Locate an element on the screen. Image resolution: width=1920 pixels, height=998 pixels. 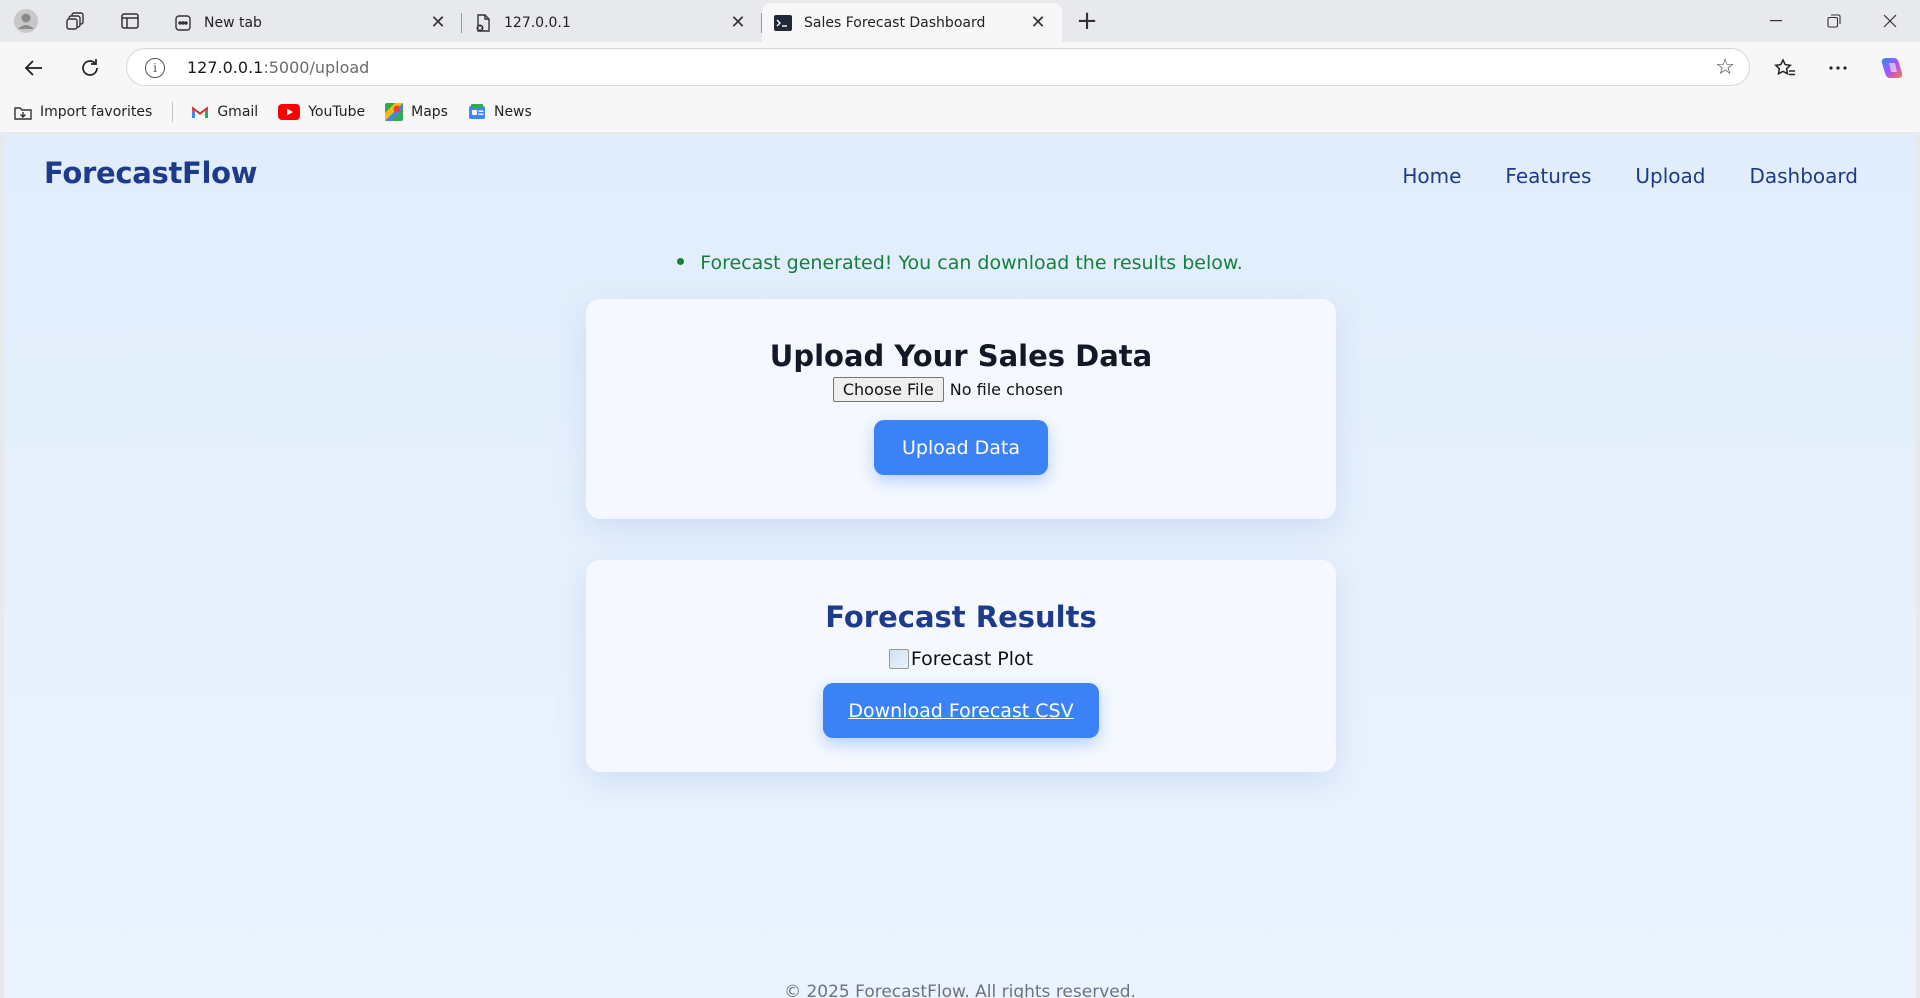
url-host: 127.0.0.1 is located at coordinates (225, 67).